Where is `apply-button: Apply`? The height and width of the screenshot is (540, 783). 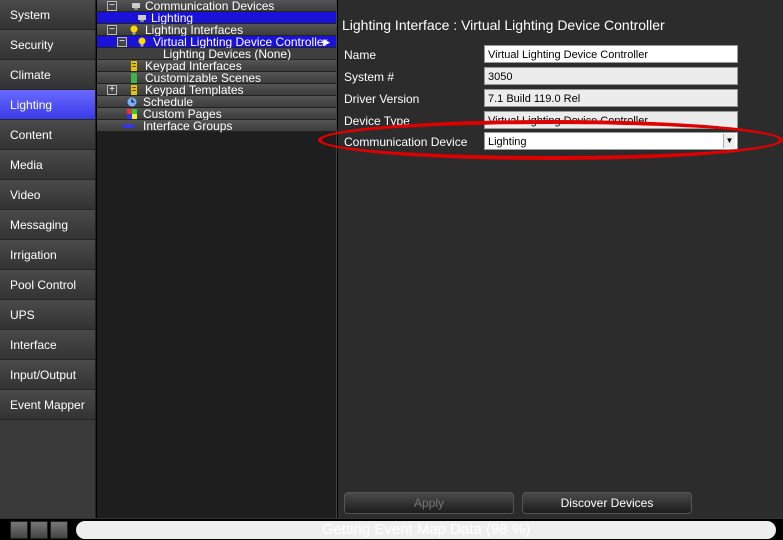 apply-button: Apply is located at coordinates (429, 503).